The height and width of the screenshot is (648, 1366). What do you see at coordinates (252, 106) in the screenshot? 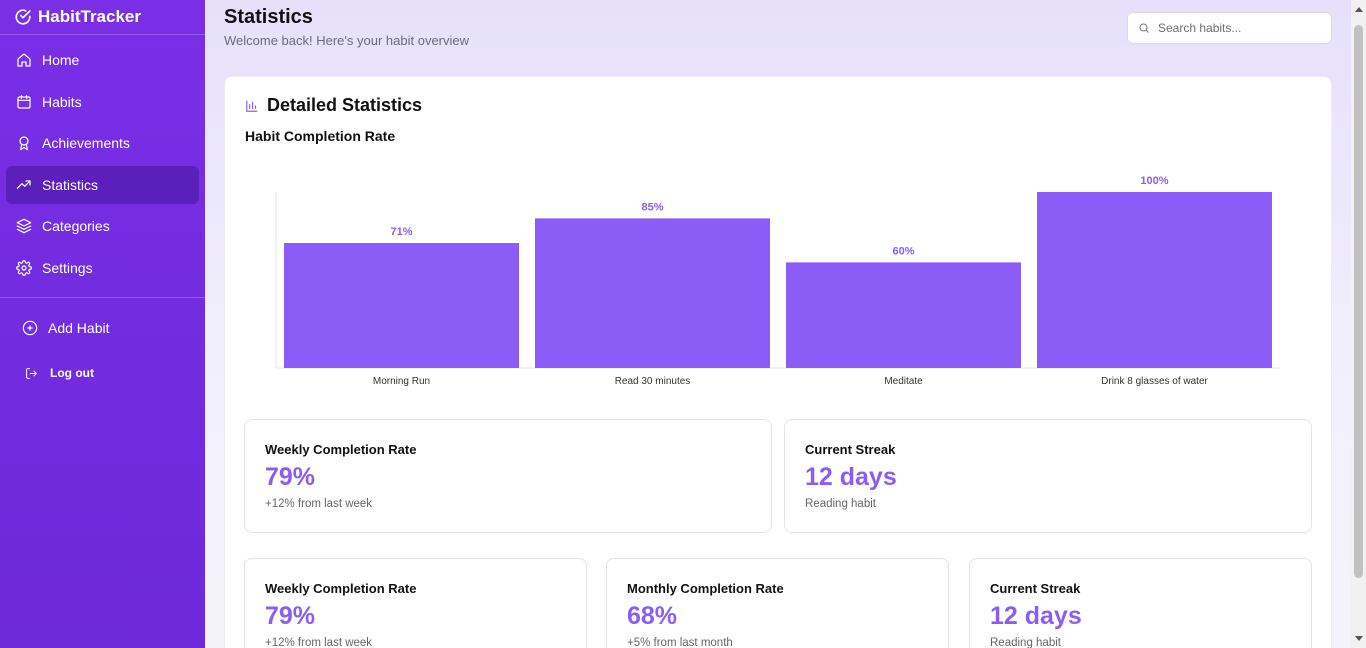
I see `bar-chart-icon` at bounding box center [252, 106].